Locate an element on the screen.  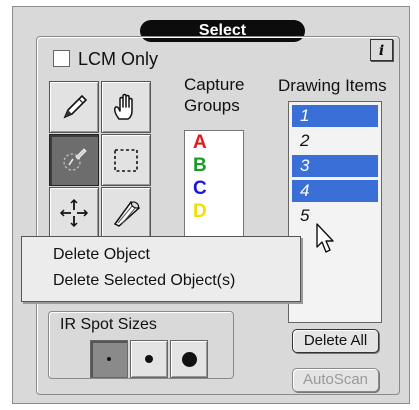
small-dot-icon is located at coordinates (109, 359).